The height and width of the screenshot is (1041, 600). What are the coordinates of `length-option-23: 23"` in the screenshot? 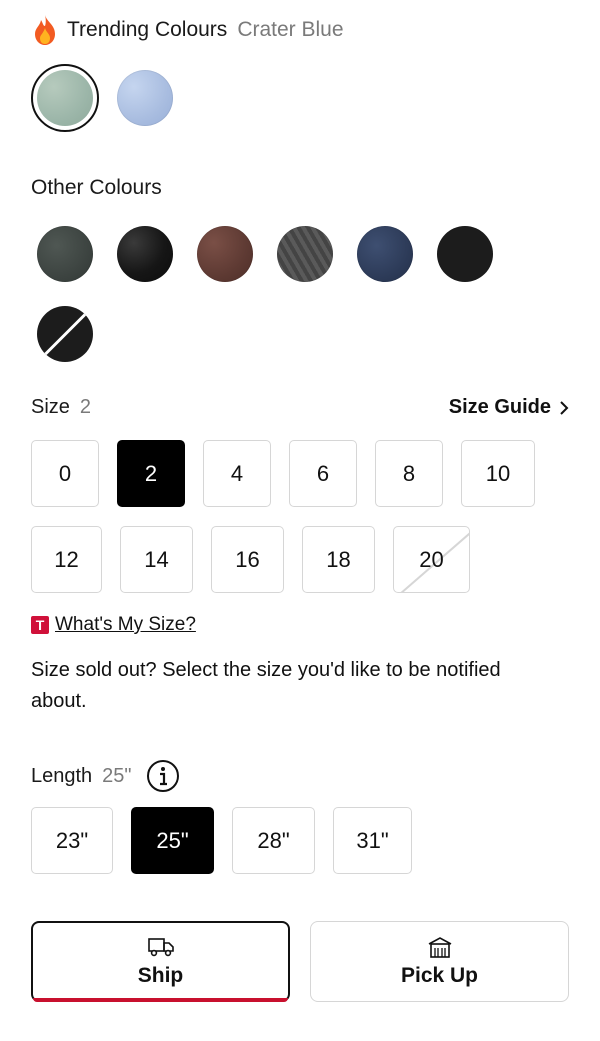 It's located at (72, 840).